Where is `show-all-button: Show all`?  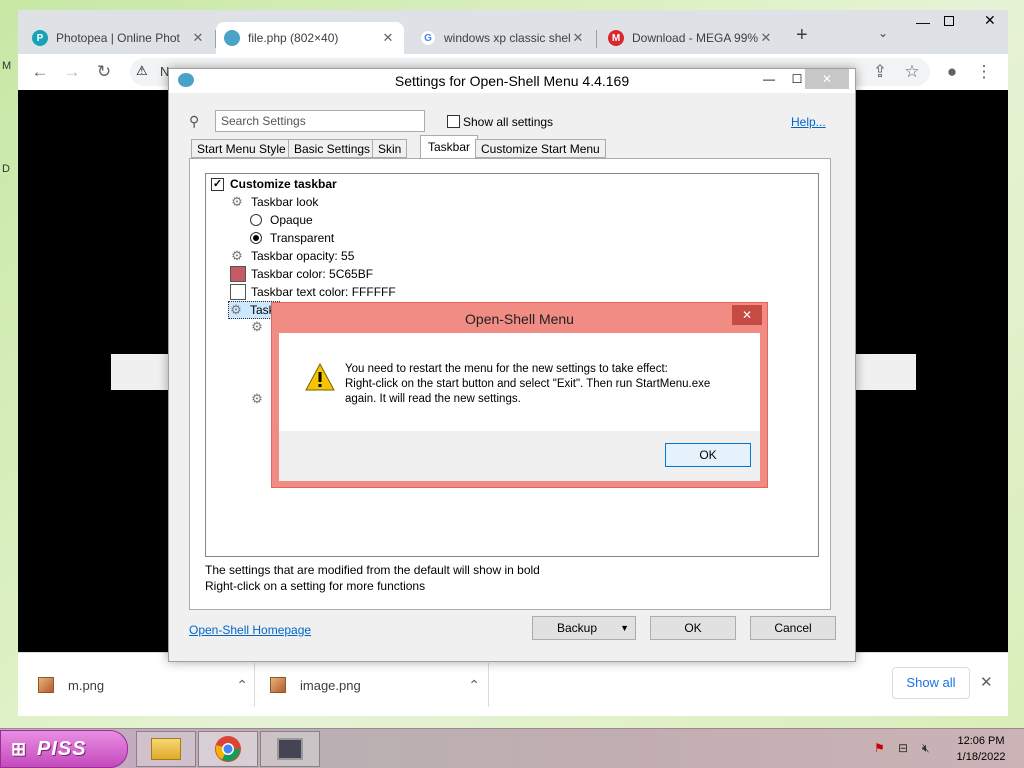
show-all-button: Show all is located at coordinates (931, 683).